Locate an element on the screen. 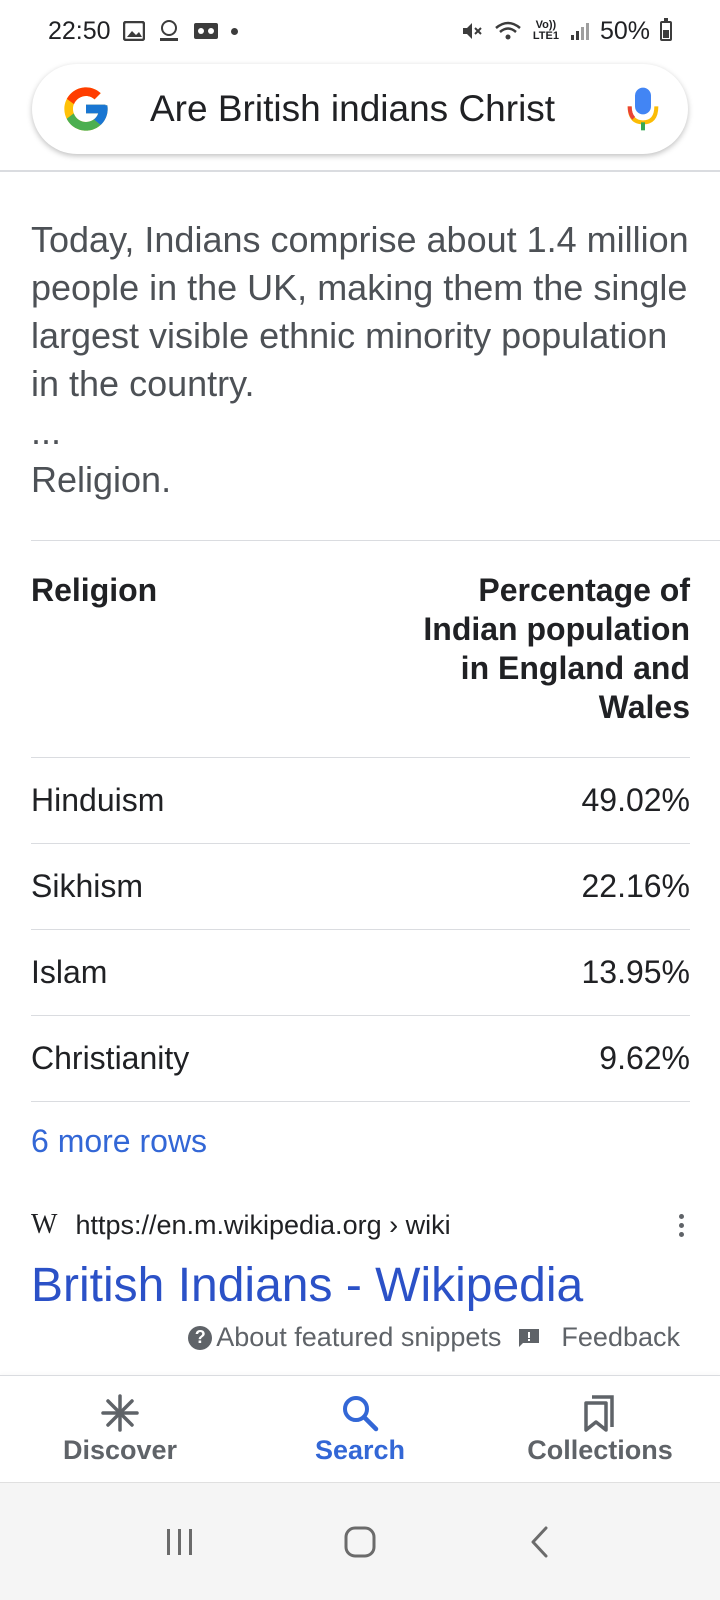  nav-discover: Discover is located at coordinates (120, 1429).